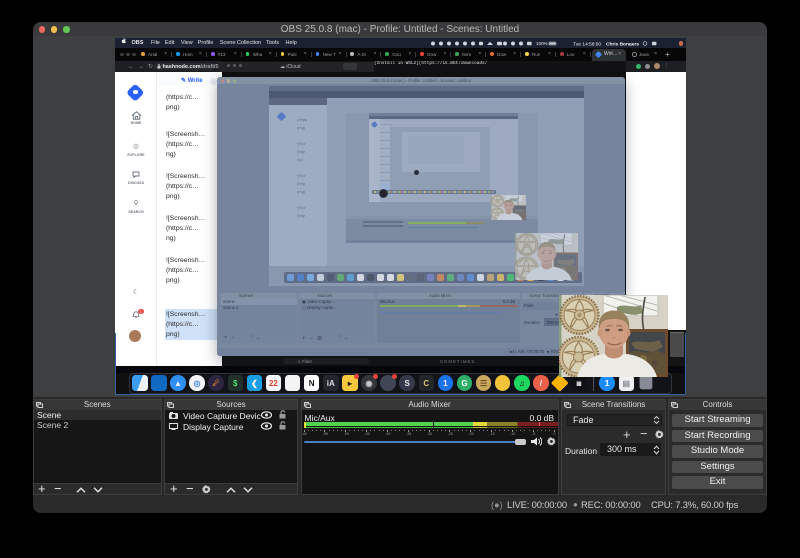 This screenshot has width=800, height=558. What do you see at coordinates (622, 43) in the screenshot?
I see `svg-text: Chris Bongers` at bounding box center [622, 43].